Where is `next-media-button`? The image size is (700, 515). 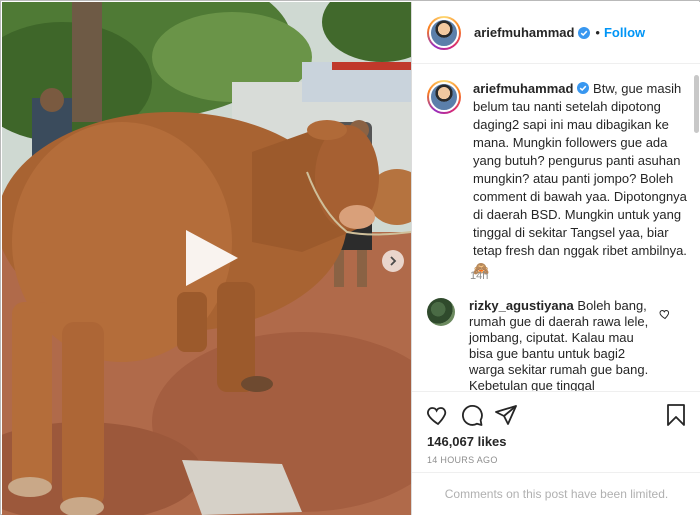 next-media-button is located at coordinates (393, 261).